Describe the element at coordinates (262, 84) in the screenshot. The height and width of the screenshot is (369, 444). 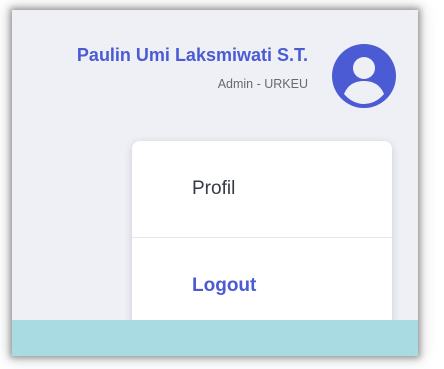
I see `user-role: Admin - URKEU` at that location.